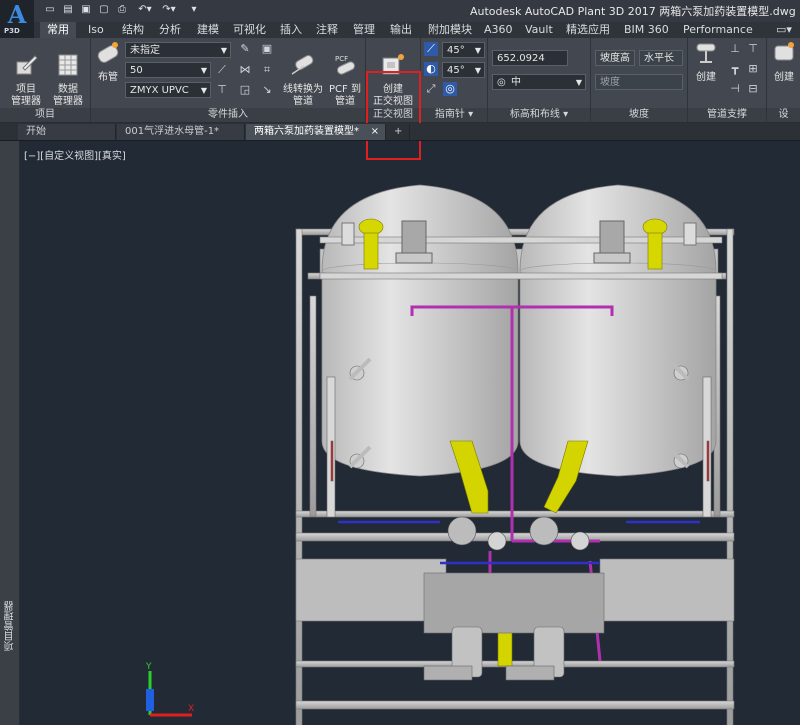 The width and height of the screenshot is (800, 725). What do you see at coordinates (706, 77) in the screenshot?
I see `create-support-label: 创建` at bounding box center [706, 77].